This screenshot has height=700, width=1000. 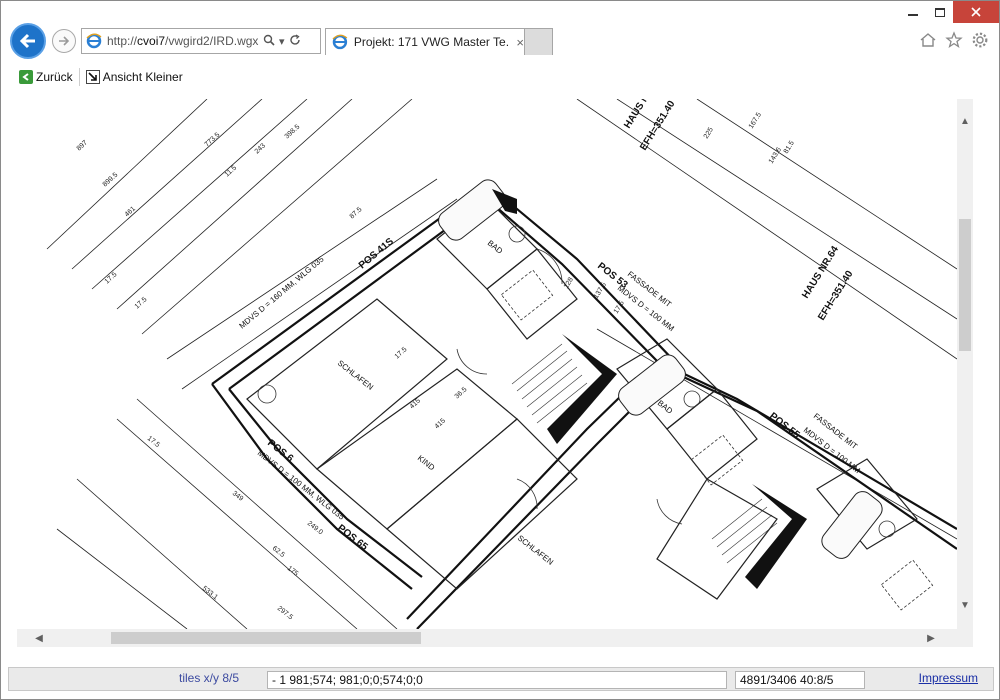 What do you see at coordinates (282, 292) in the screenshot?
I see `label-mdvs1: MDVS D = 160 MM, WLG 035` at bounding box center [282, 292].